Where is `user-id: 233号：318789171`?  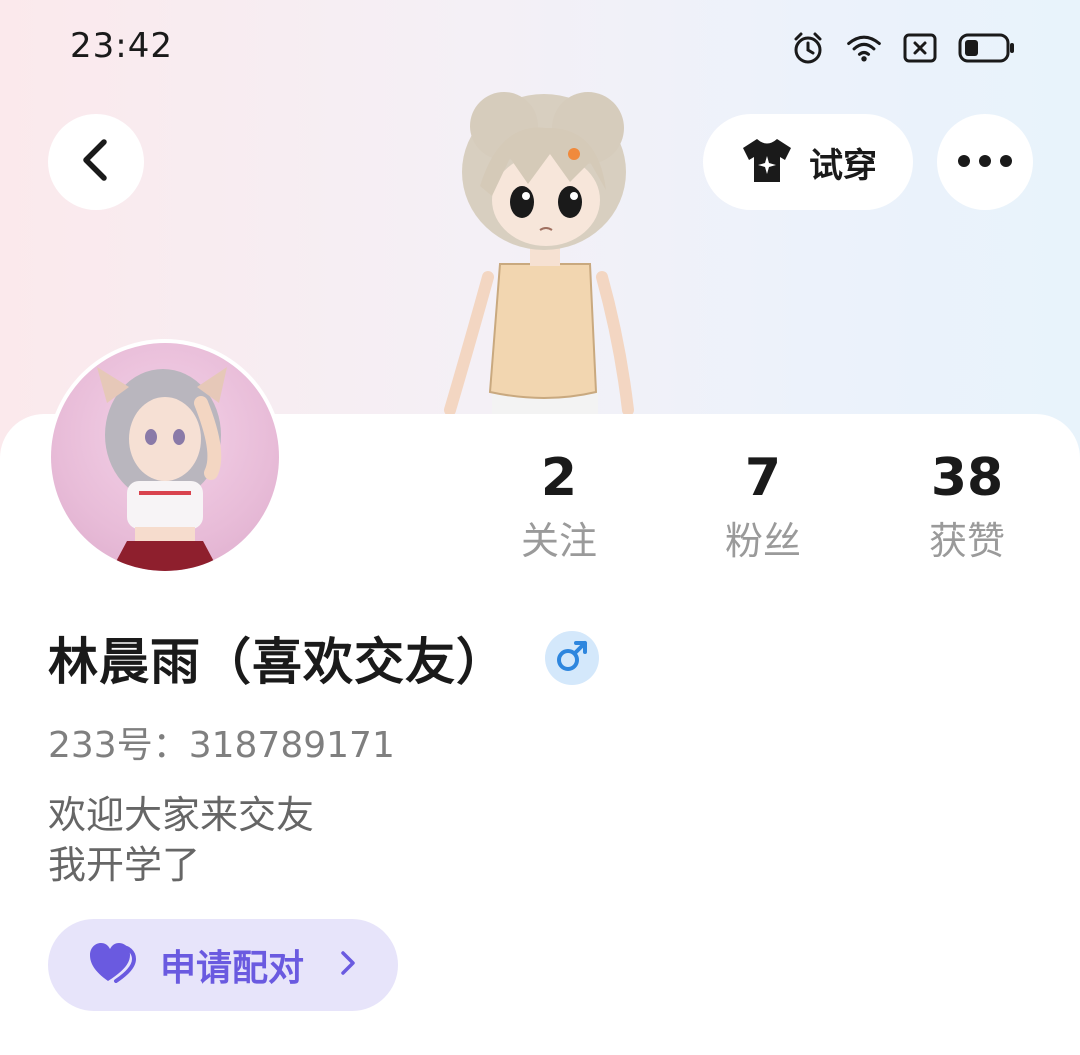
user-id: 233号：318789171 is located at coordinates (221, 742).